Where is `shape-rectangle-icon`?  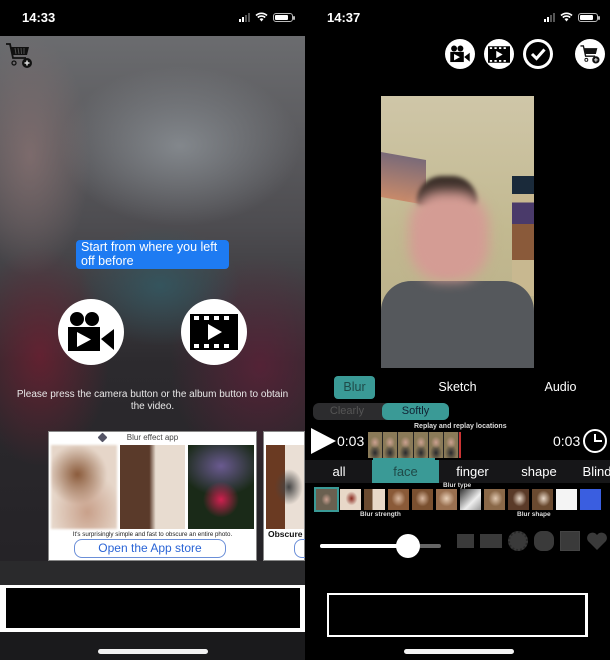 shape-rectangle-icon is located at coordinates (465, 541).